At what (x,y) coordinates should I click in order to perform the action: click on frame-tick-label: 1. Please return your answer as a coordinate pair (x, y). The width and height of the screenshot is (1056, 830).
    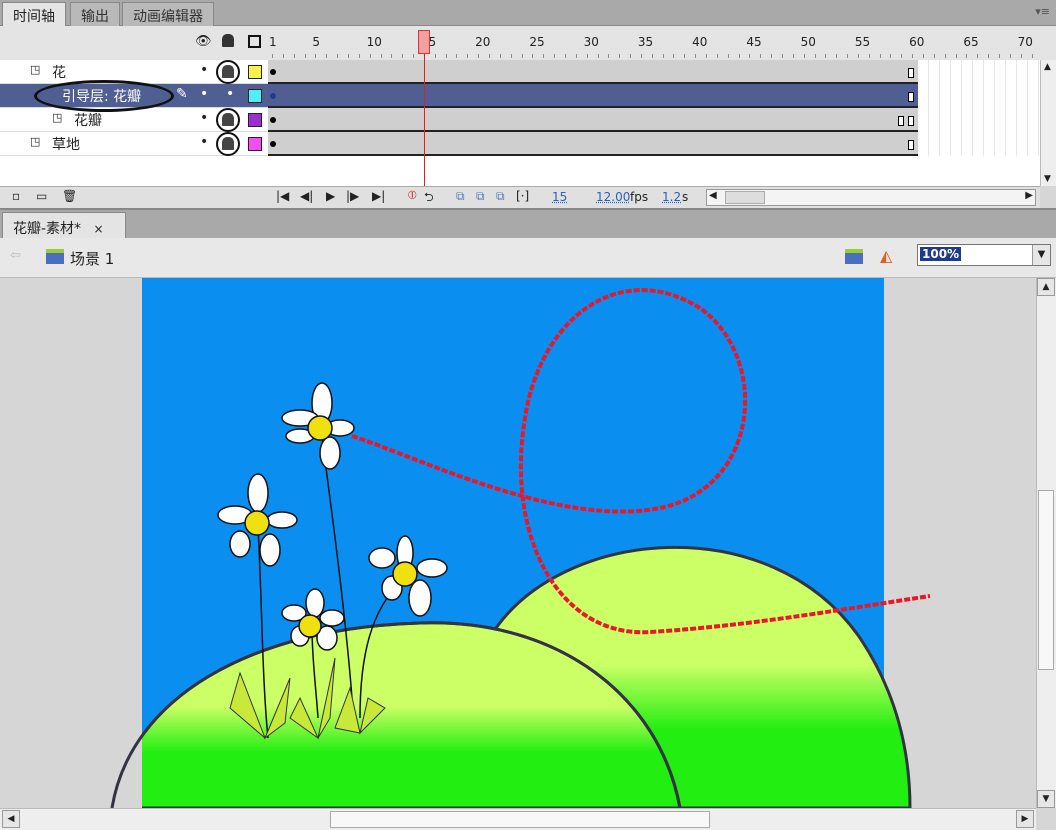
    Looking at the image, I should click on (273, 42).